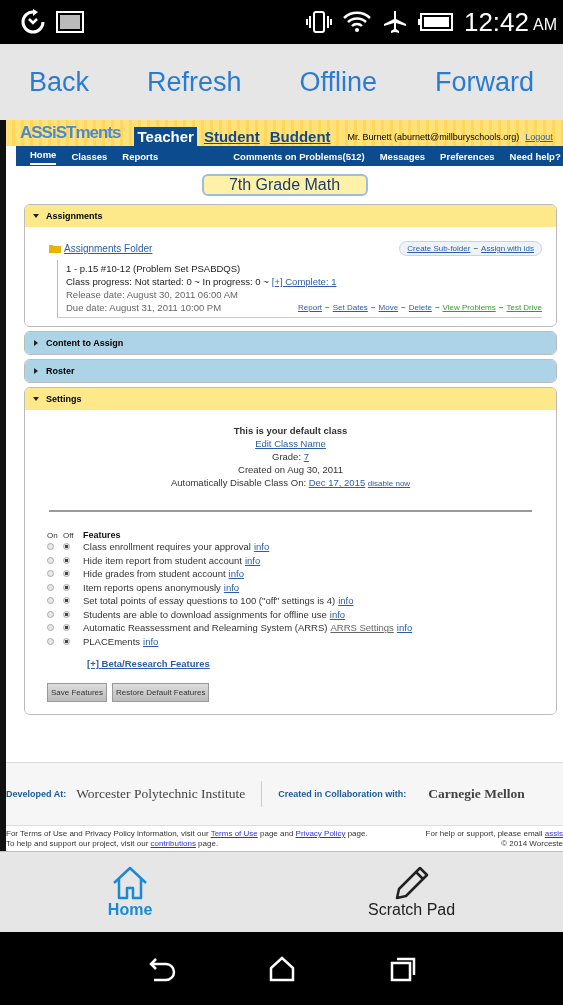 The height and width of the screenshot is (1005, 563). I want to click on assignment-action-link: Test Drive, so click(524, 307).